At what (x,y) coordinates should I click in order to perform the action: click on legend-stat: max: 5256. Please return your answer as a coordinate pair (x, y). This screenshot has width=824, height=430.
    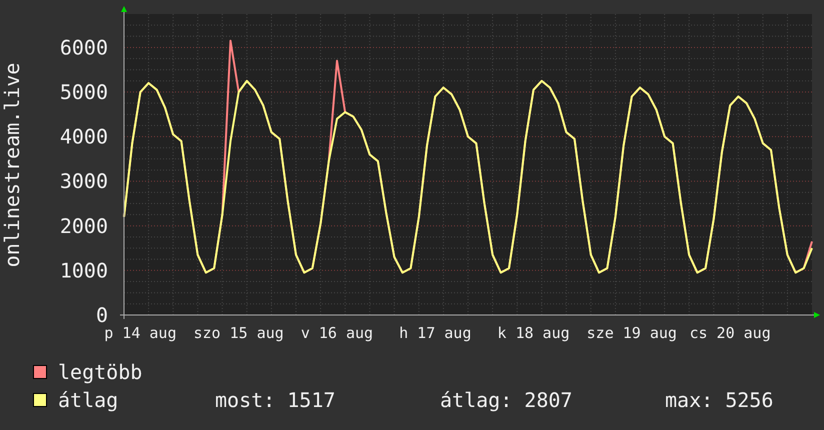
    Looking at the image, I should click on (719, 400).